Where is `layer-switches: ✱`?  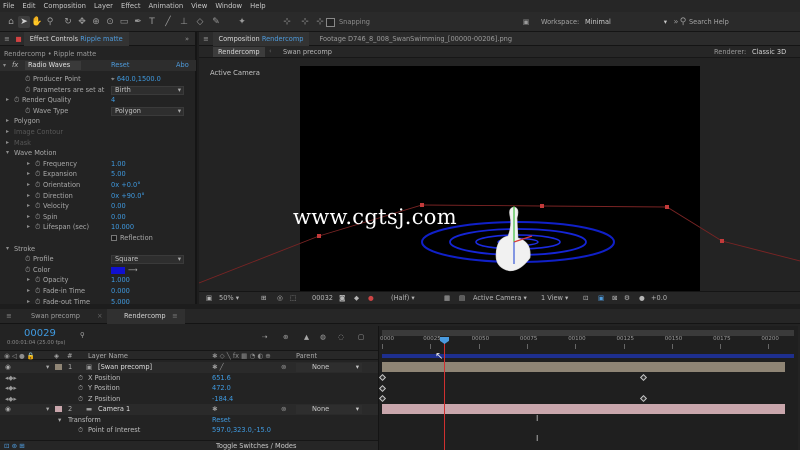 layer-switches: ✱ is located at coordinates (215, 409).